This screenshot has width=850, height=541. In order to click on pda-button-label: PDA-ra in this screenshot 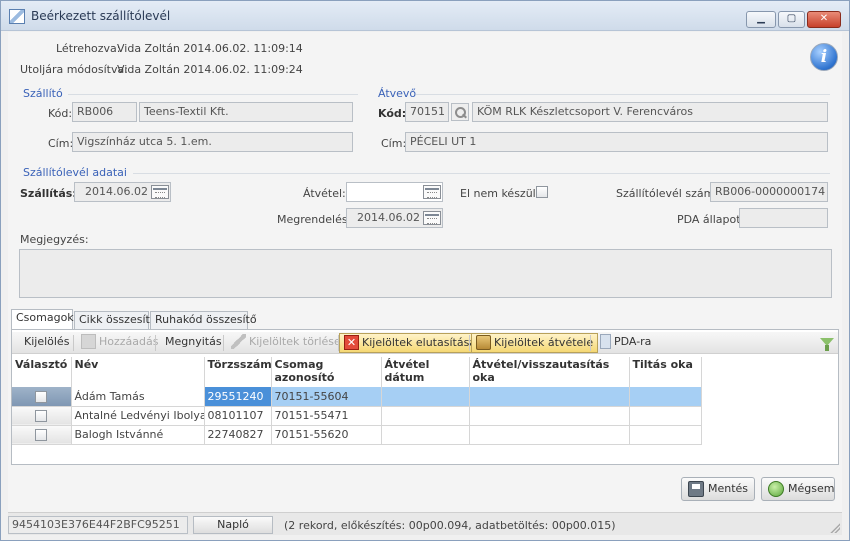, I will do `click(633, 341)`.